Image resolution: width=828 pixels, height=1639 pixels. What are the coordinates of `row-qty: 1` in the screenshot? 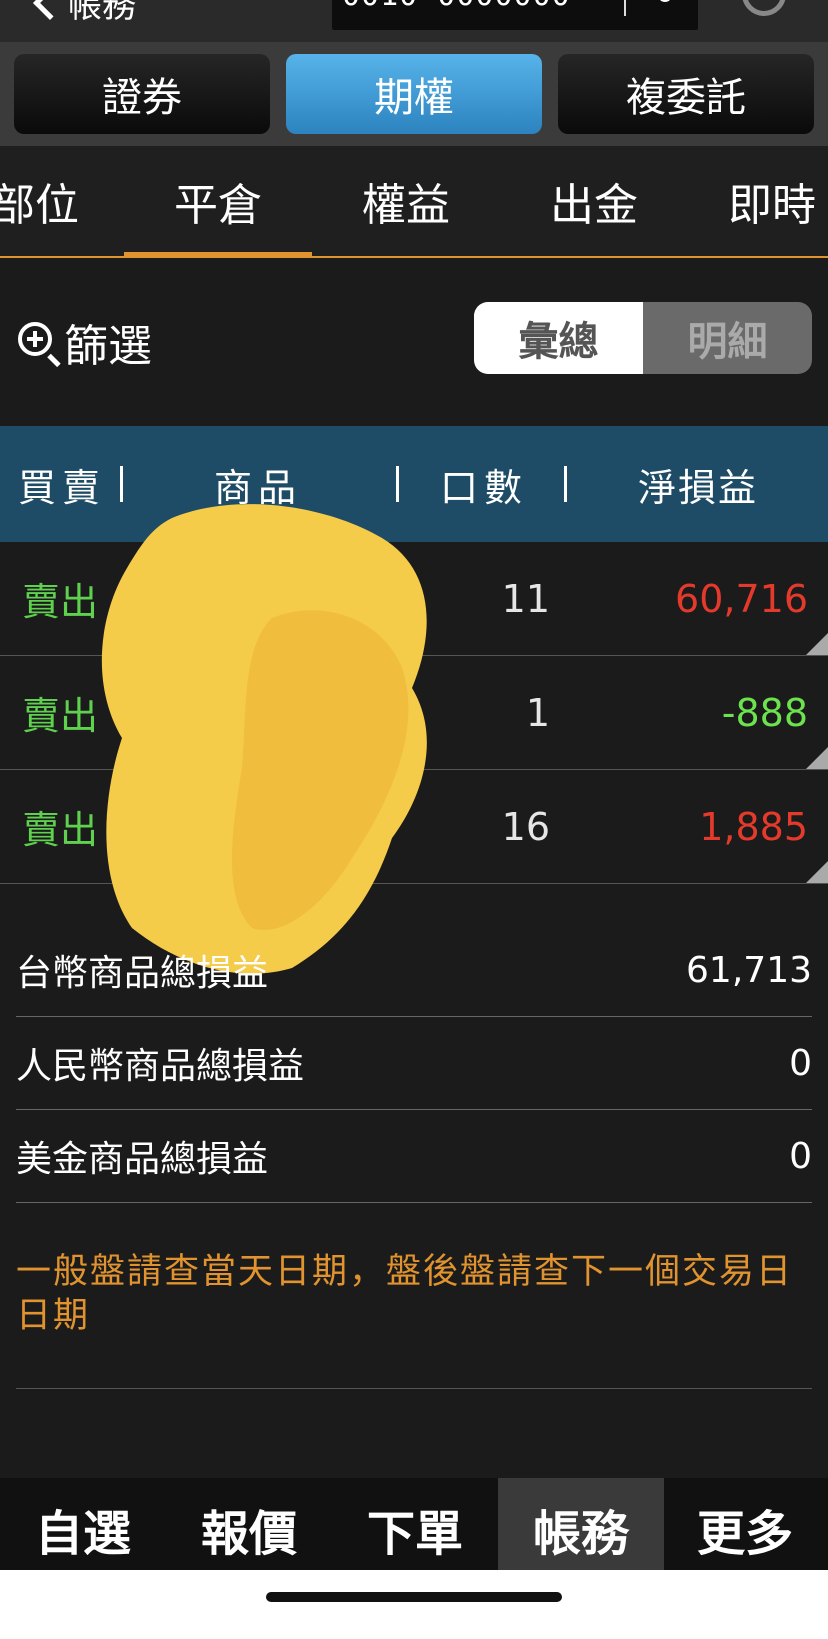 It's located at (537, 712).